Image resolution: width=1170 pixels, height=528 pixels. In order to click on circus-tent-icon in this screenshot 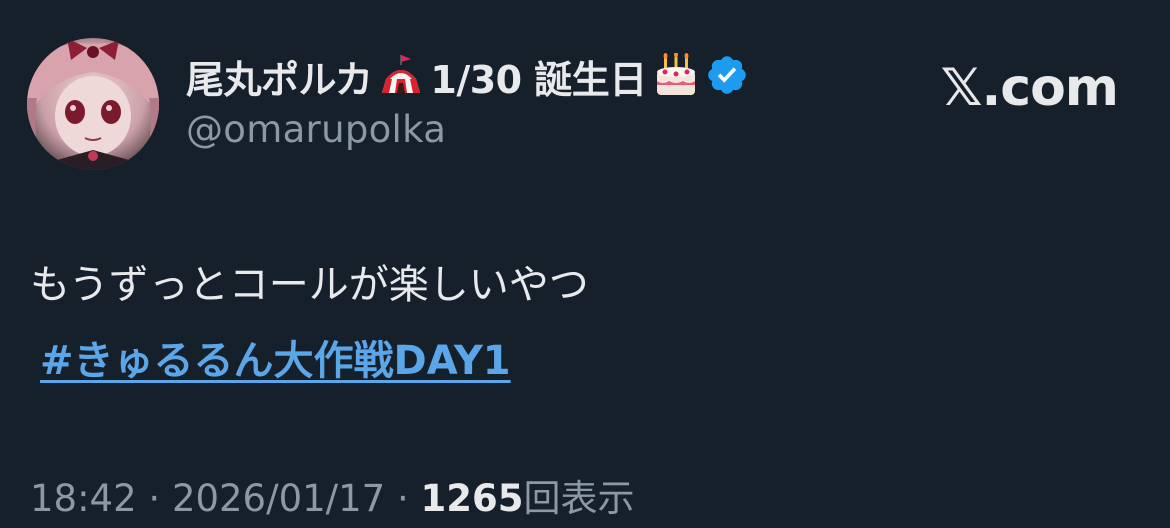, I will do `click(401, 76)`.